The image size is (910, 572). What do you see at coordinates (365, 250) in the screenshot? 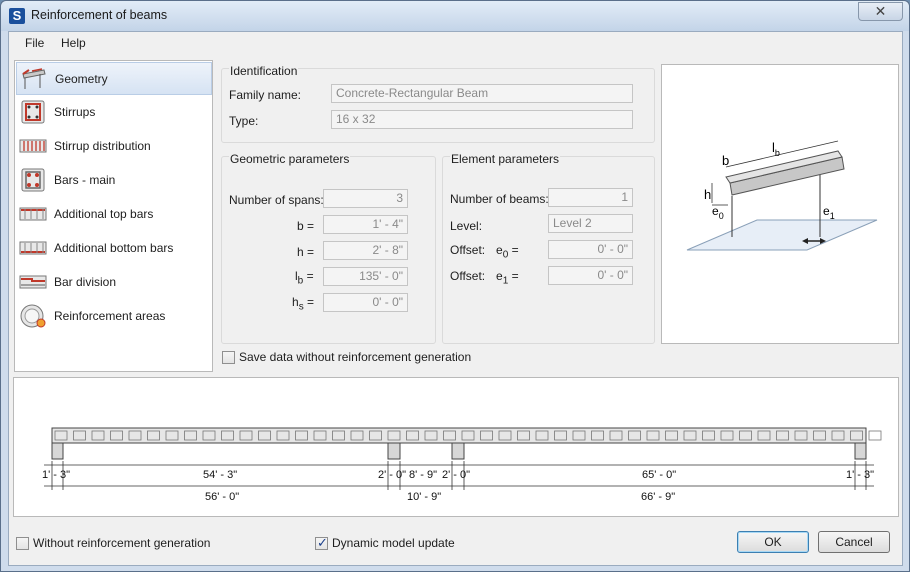
I see `h-field: 2' - 8"` at bounding box center [365, 250].